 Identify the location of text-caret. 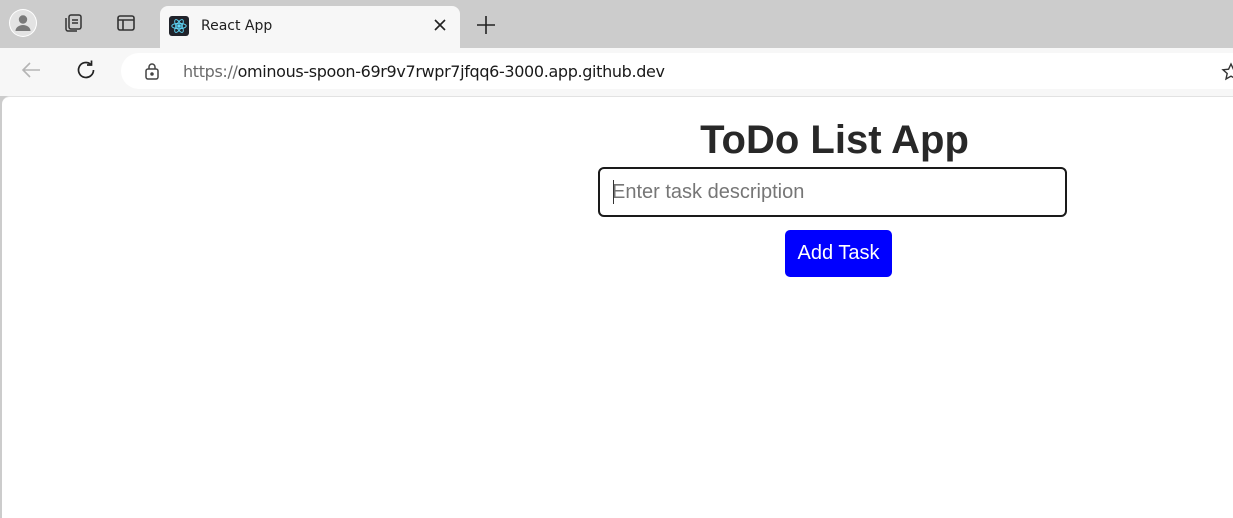
(613, 192).